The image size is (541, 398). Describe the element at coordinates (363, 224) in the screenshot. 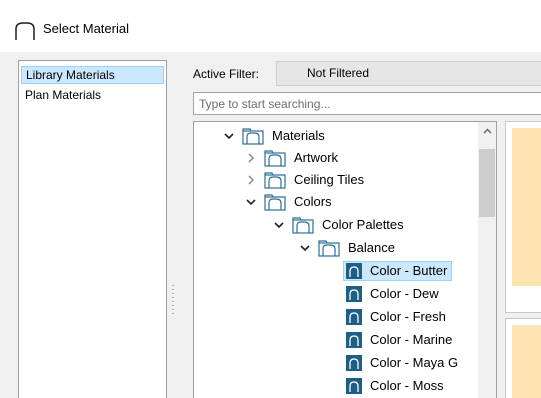

I see `tree-label: Color Palettes` at that location.